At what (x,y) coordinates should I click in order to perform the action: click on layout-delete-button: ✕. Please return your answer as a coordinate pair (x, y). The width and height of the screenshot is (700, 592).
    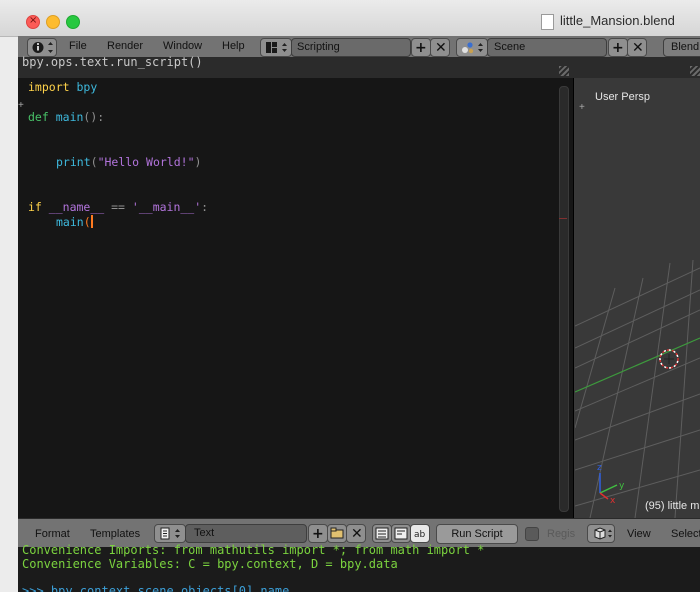
    Looking at the image, I should click on (440, 47).